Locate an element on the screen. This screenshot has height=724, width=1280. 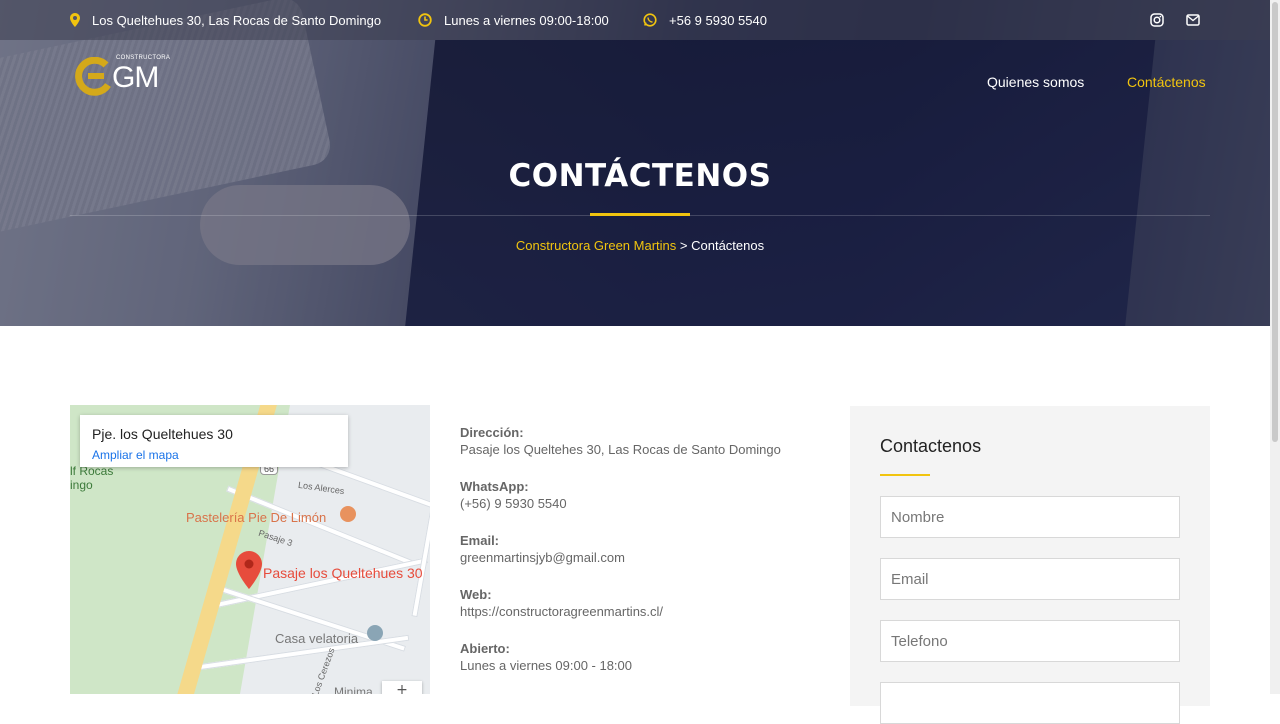
form-title: Contactenos is located at coordinates (931, 446).